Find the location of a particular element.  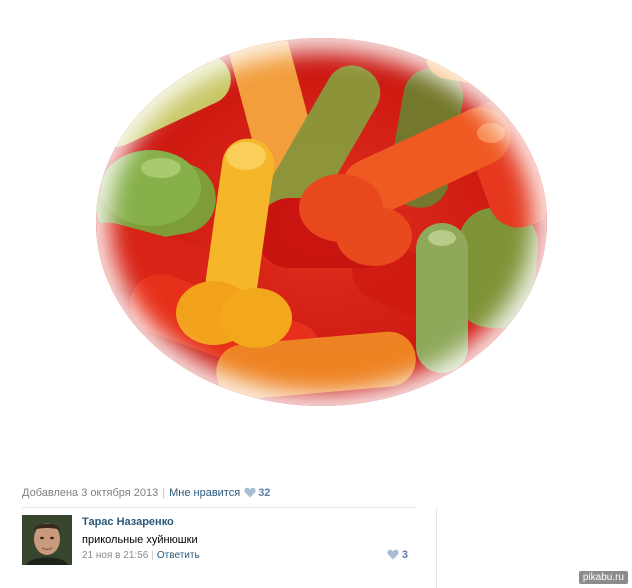

comment-meta: 21 ноя в 21:56 | Ответить is located at coordinates (141, 555).